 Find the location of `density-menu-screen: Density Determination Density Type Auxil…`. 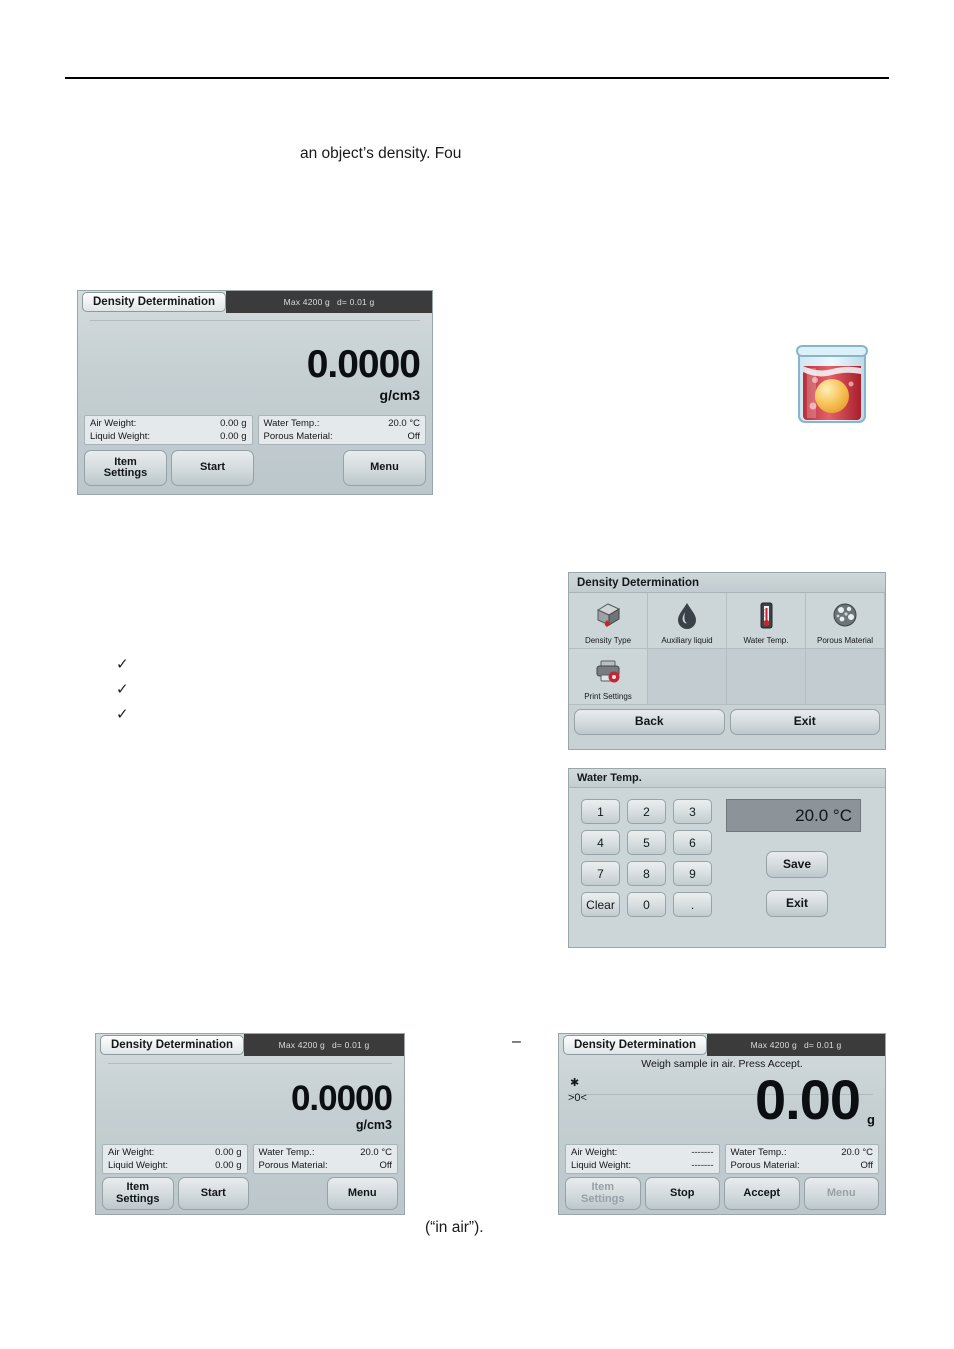

density-menu-screen: Density Determination Density Type Auxil… is located at coordinates (727, 661).